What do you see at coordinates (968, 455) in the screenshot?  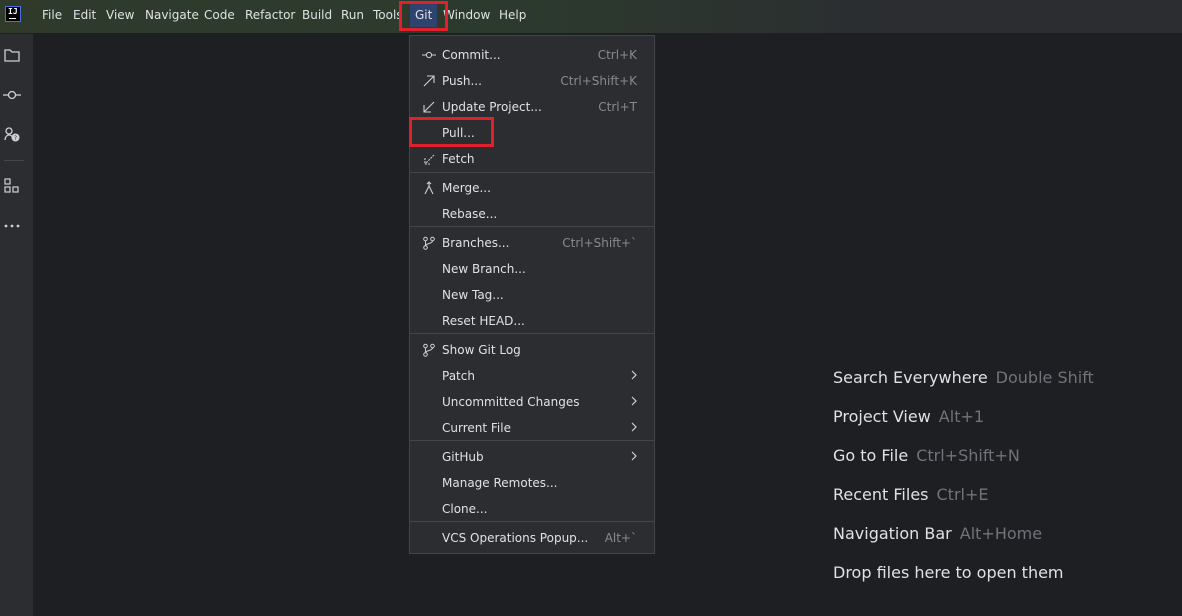 I see `hint-key: Ctrl+Shift+N` at bounding box center [968, 455].